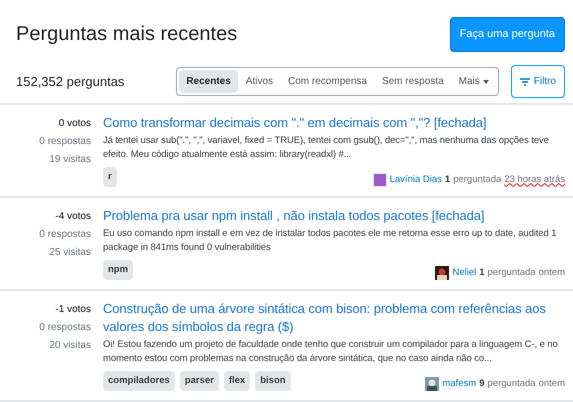  I want to click on tag: npm, so click(118, 270).